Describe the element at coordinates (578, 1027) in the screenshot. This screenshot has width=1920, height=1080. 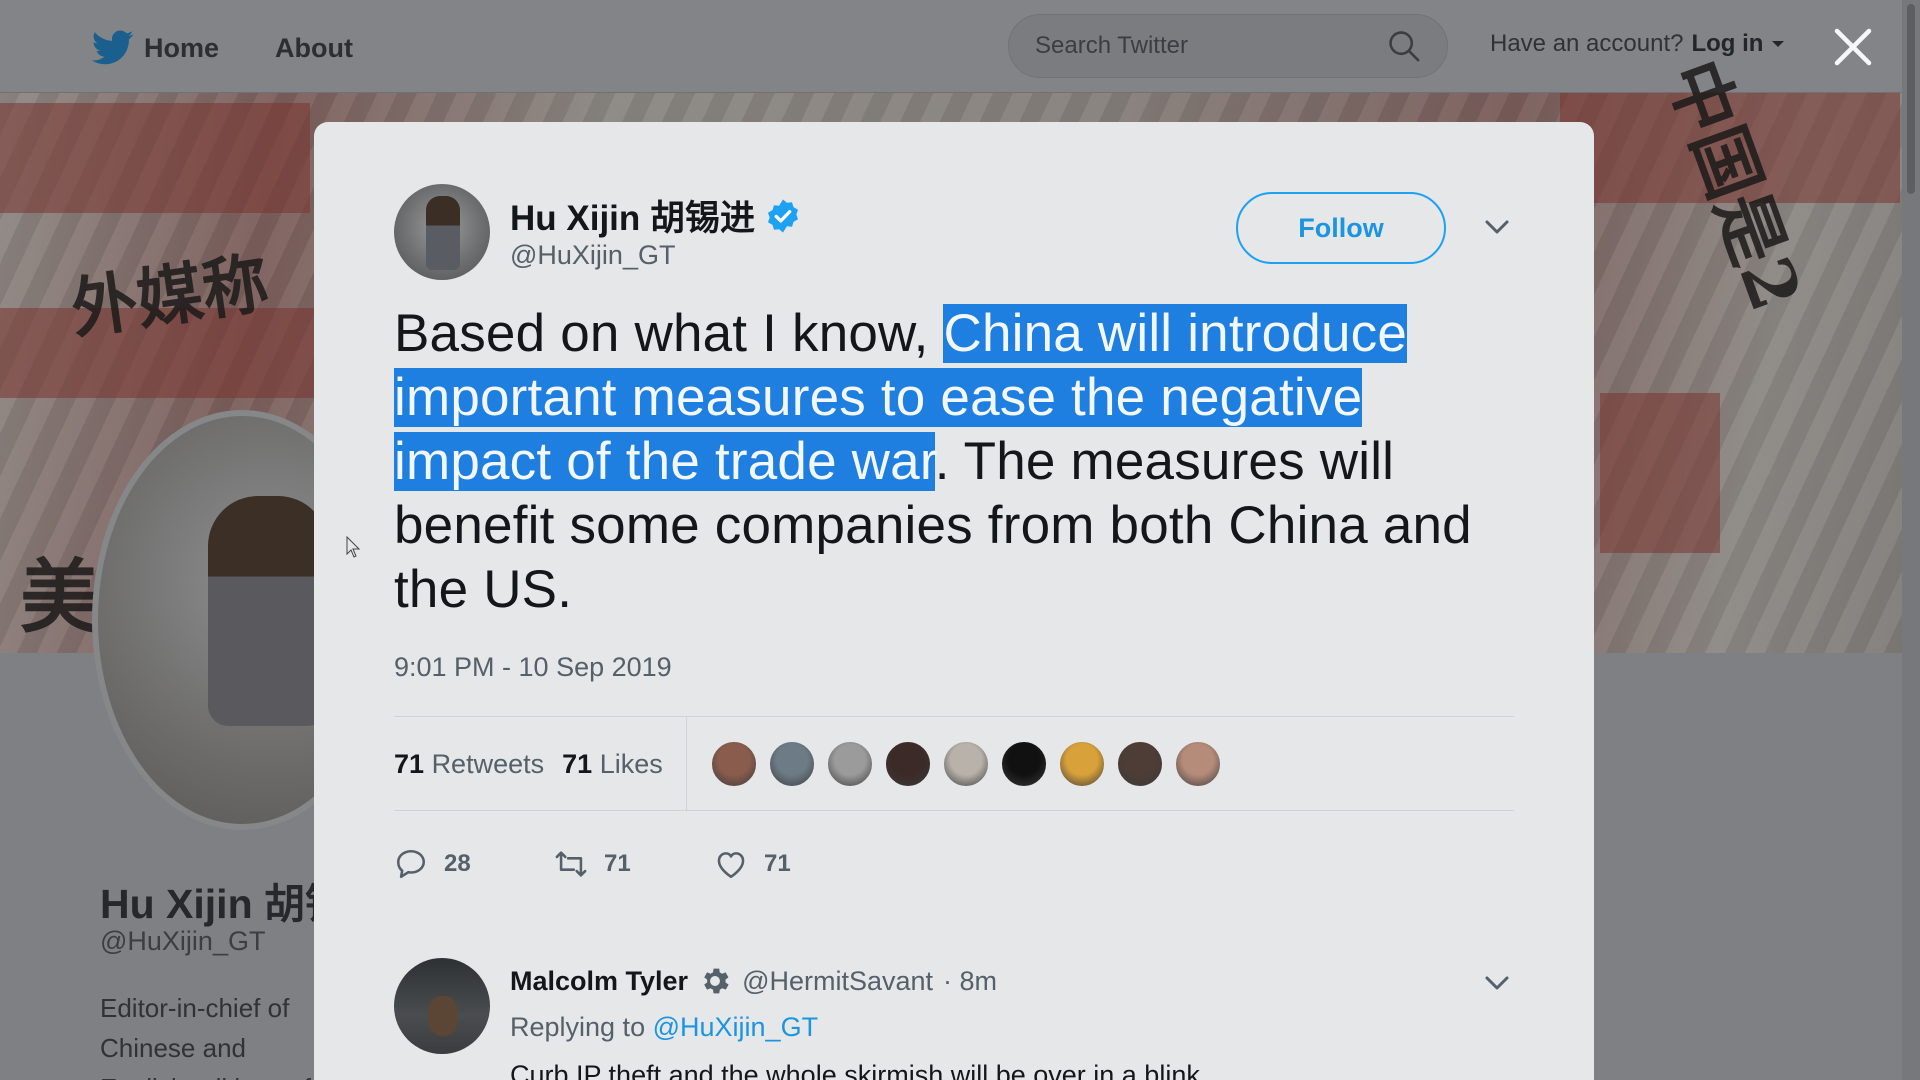
I see `replying-to-label: Replying to` at that location.